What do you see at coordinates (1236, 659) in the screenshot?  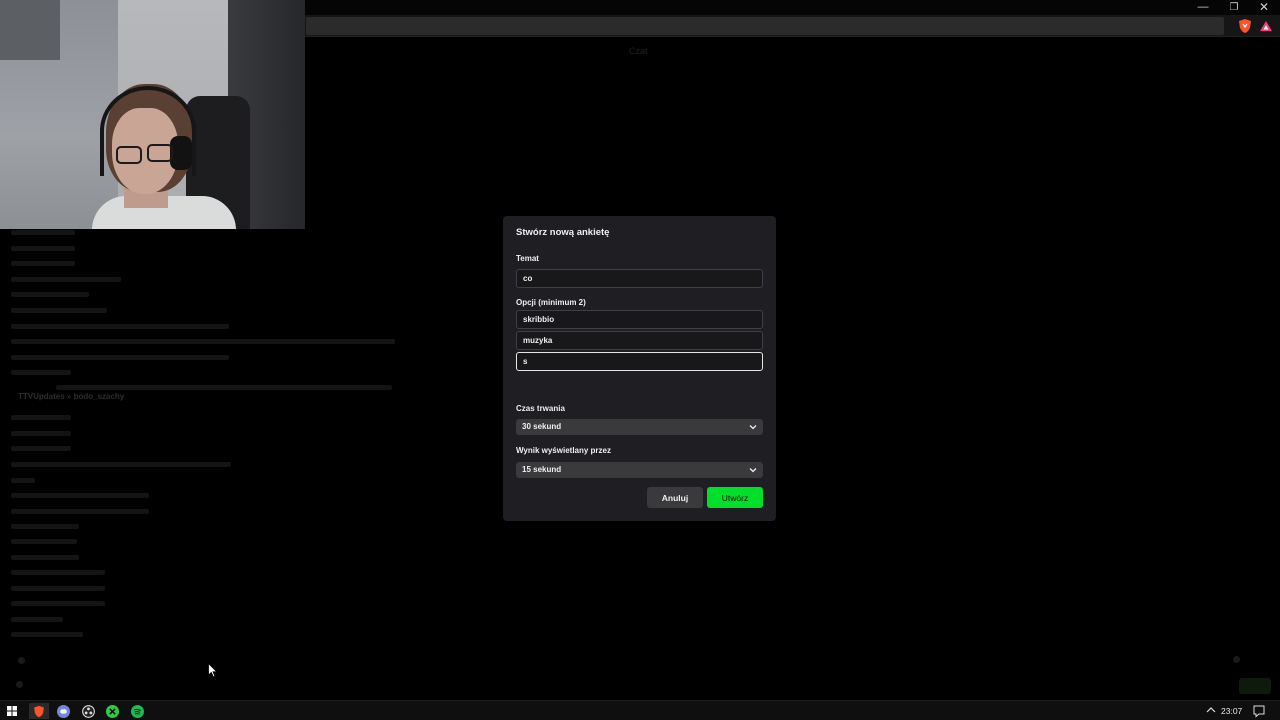 I see `chat-settings-icon` at bounding box center [1236, 659].